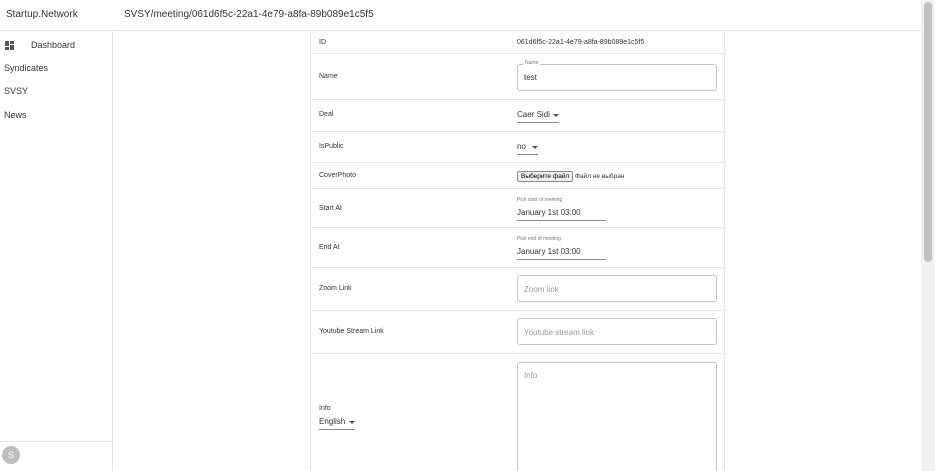 The width and height of the screenshot is (935, 471). What do you see at coordinates (600, 176) in the screenshot?
I see `file-status: Файл не выбран` at bounding box center [600, 176].